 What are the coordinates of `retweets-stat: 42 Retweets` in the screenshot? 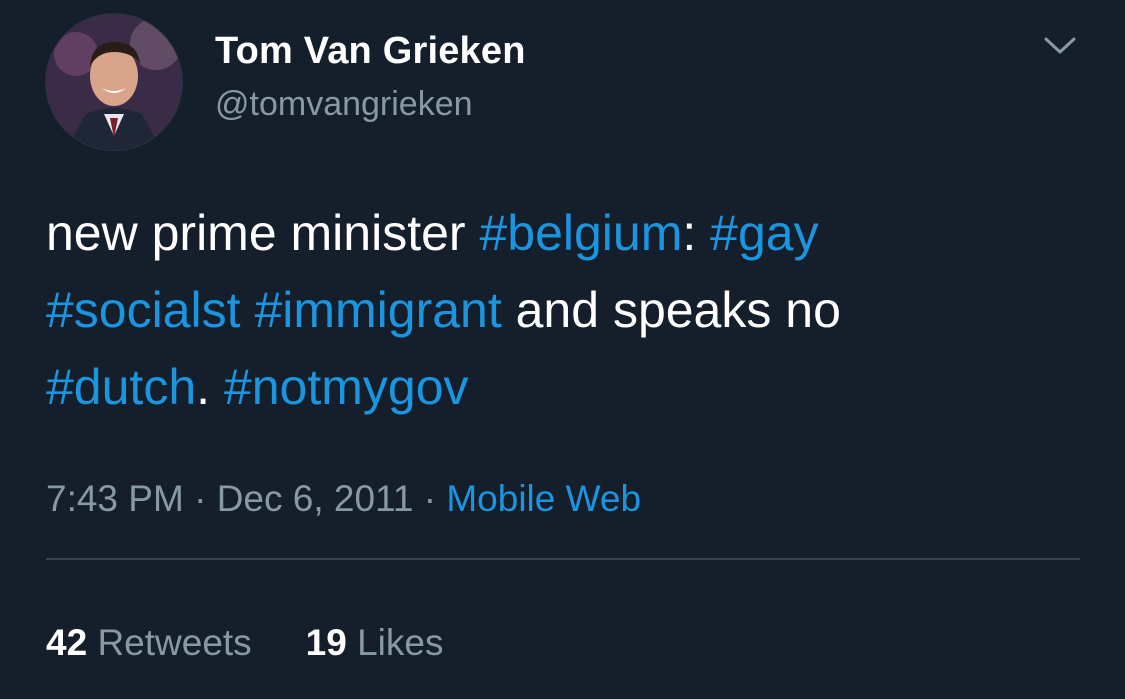 It's located at (149, 642).